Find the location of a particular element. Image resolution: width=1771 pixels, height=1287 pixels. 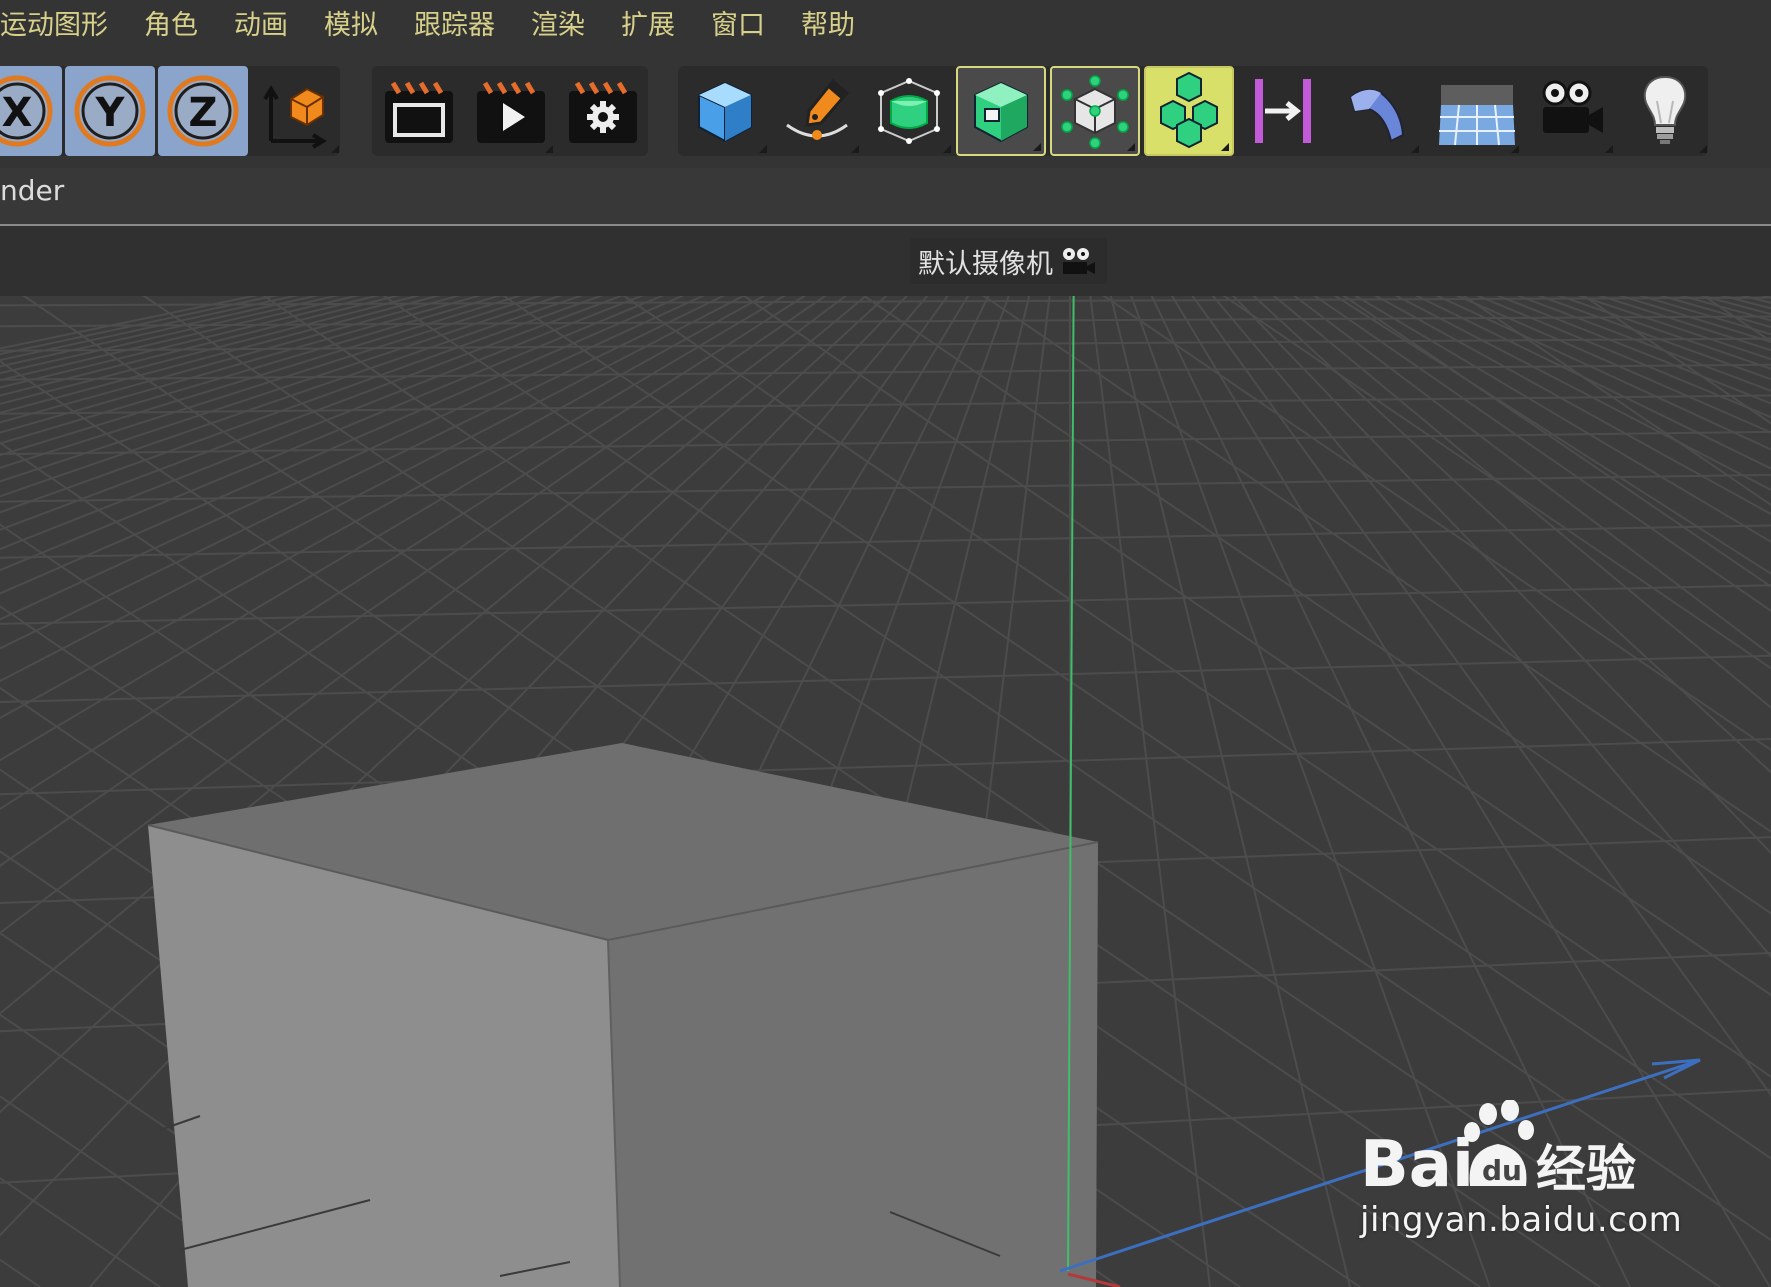

pen-spline-button is located at coordinates (817, 111).